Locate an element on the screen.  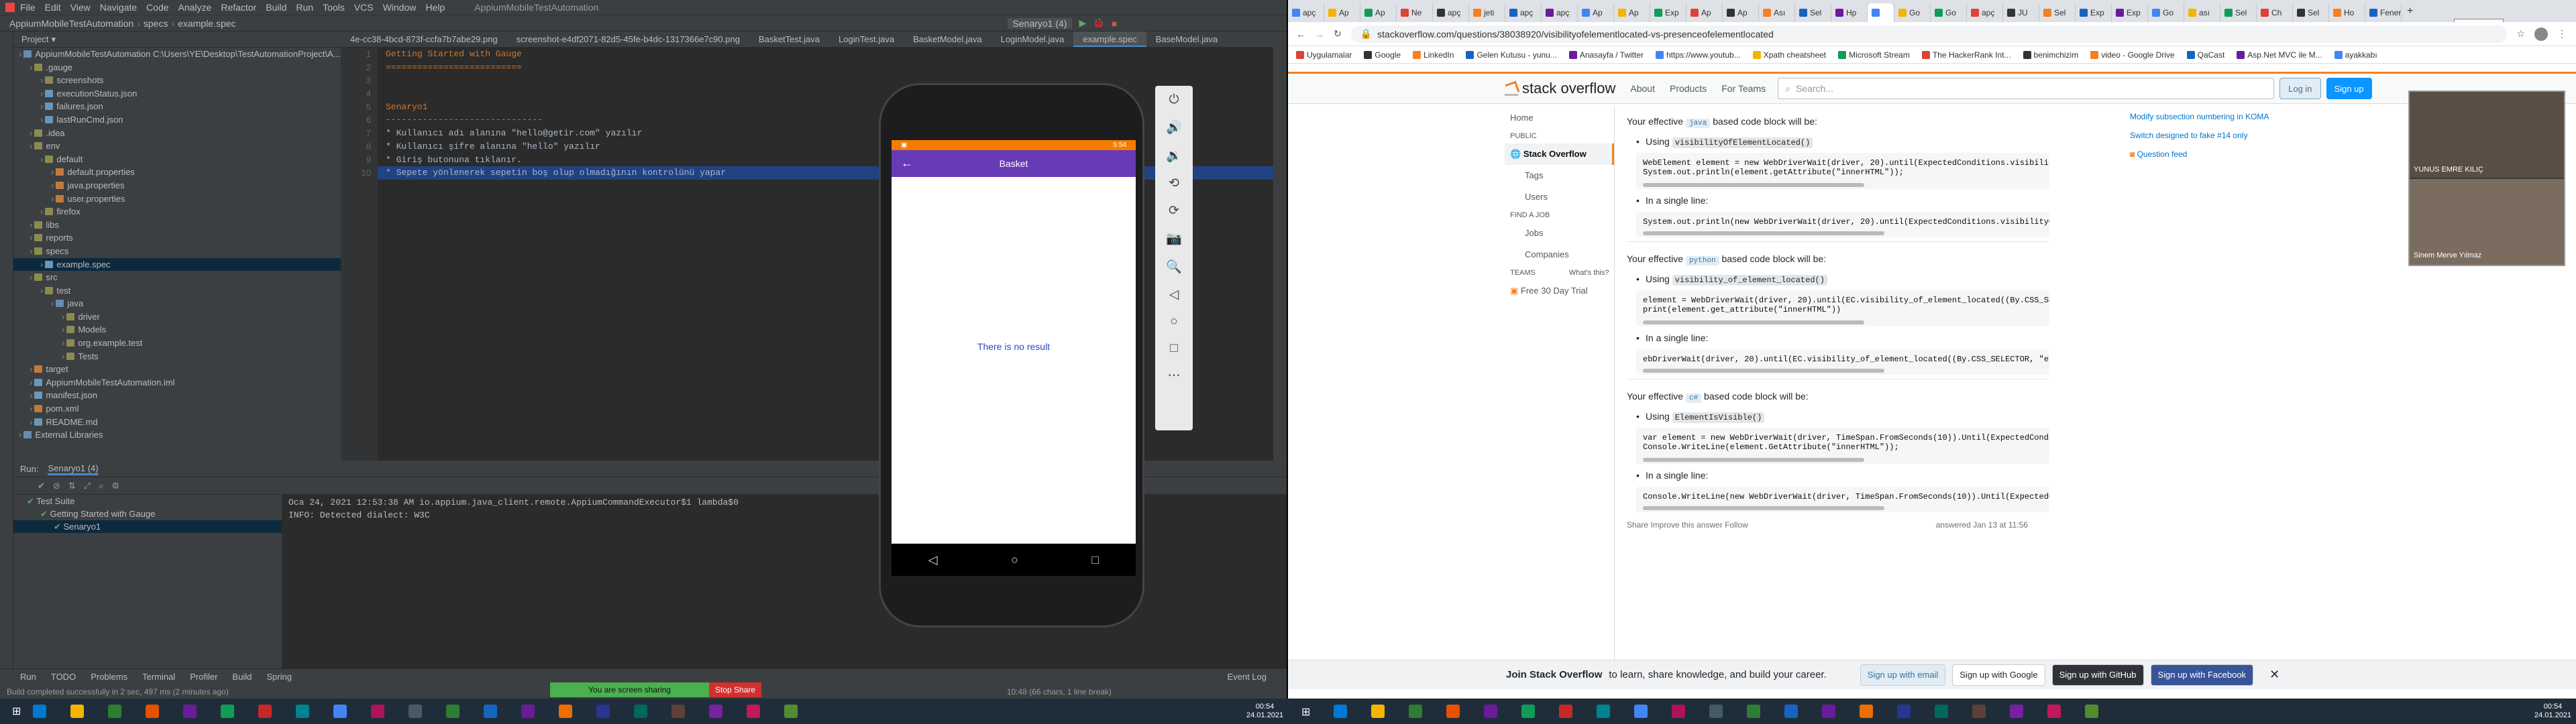
settings-icon: ⚙ is located at coordinates (115, 486).